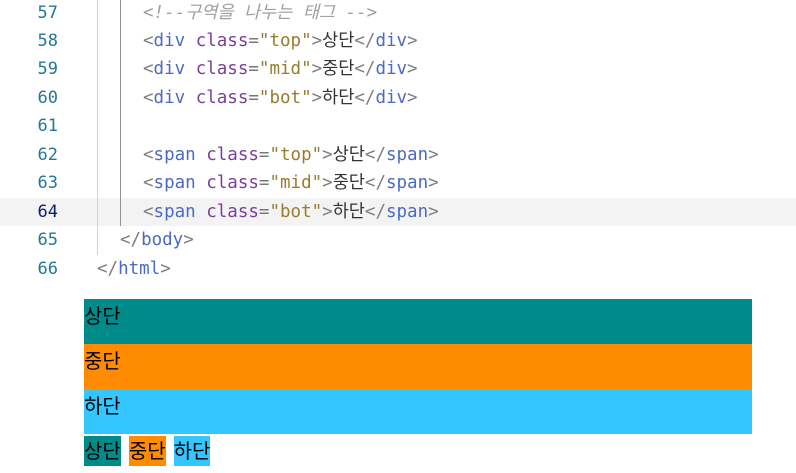  What do you see at coordinates (47, 13) in the screenshot?
I see `line-number: 57` at bounding box center [47, 13].